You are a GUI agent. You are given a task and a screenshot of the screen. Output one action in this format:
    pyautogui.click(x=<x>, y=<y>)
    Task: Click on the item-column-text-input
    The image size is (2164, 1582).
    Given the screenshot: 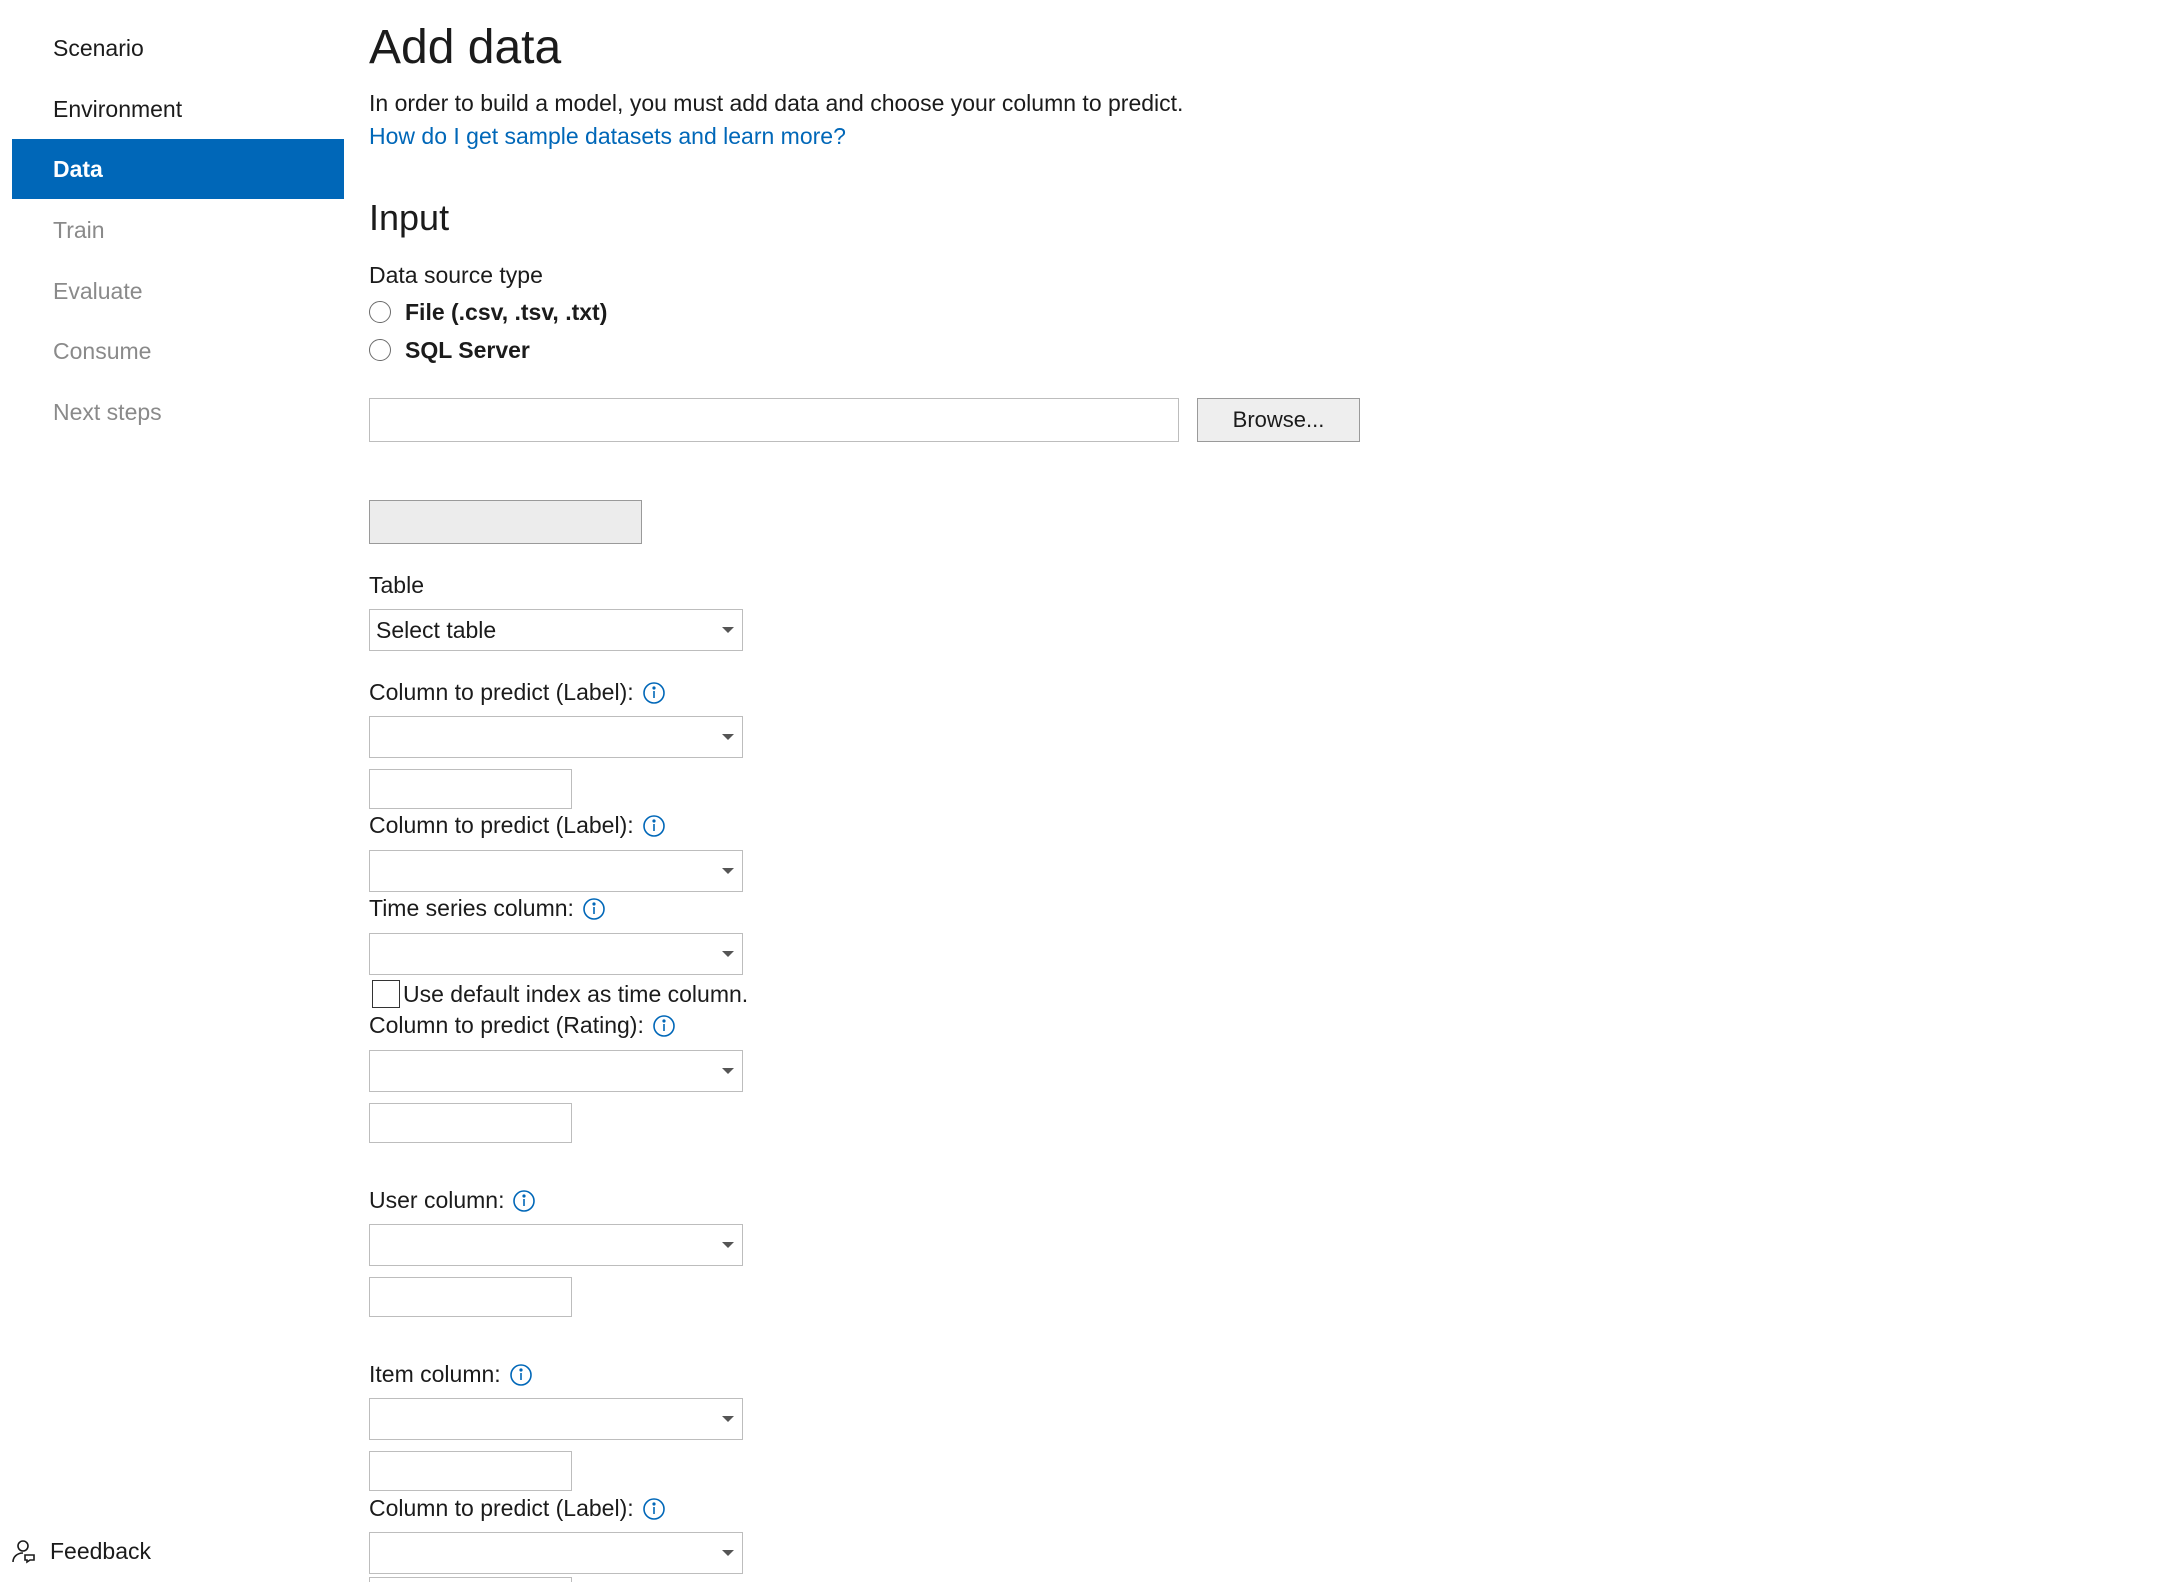 What is the action you would take?
    pyautogui.click(x=470, y=1471)
    